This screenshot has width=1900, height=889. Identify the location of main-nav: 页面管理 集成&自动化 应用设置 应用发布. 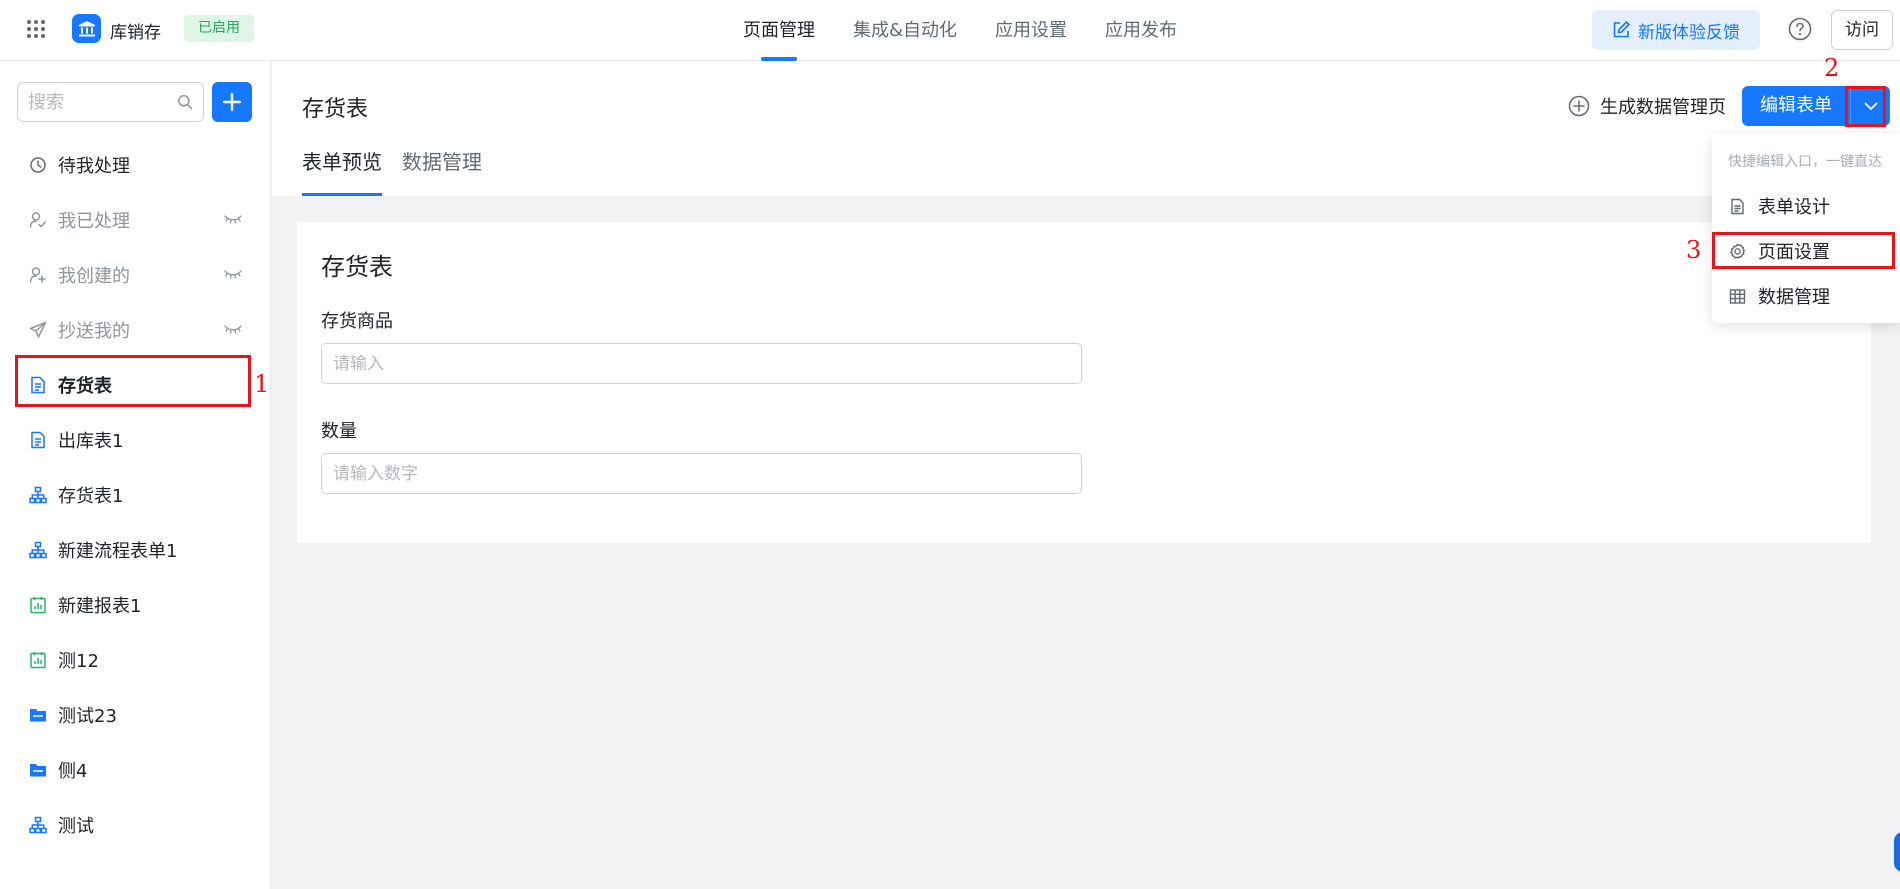
(960, 30).